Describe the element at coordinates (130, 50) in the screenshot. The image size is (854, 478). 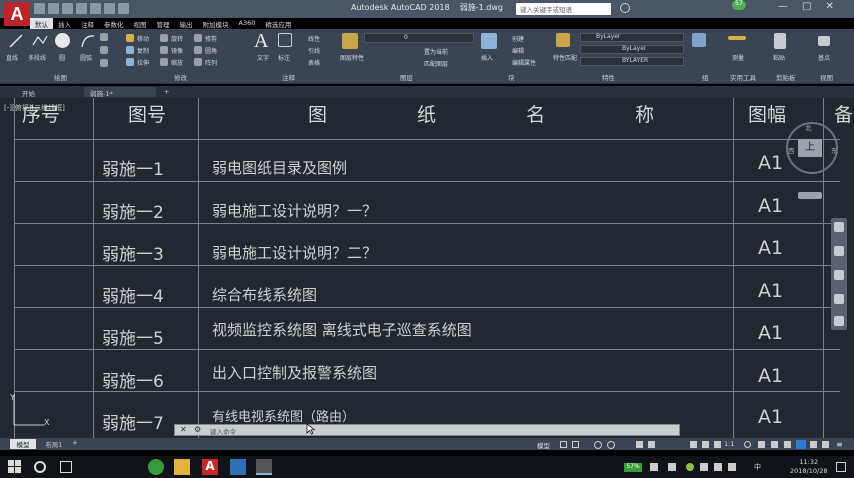
I see `copy-icon` at that location.